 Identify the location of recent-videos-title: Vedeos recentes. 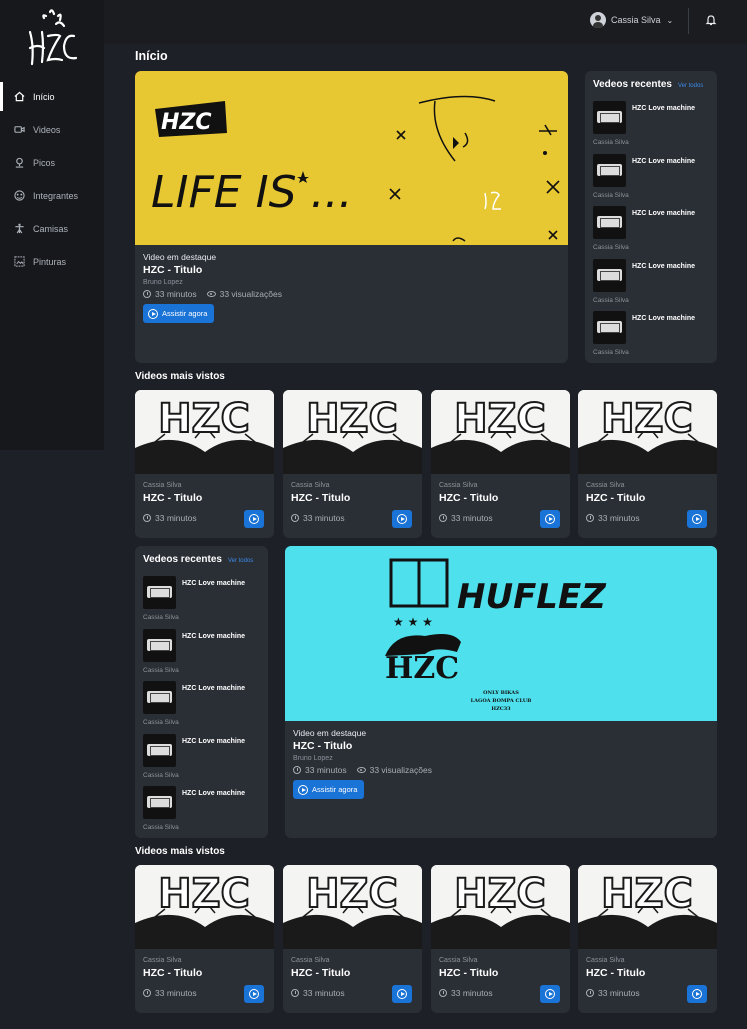
(182, 559).